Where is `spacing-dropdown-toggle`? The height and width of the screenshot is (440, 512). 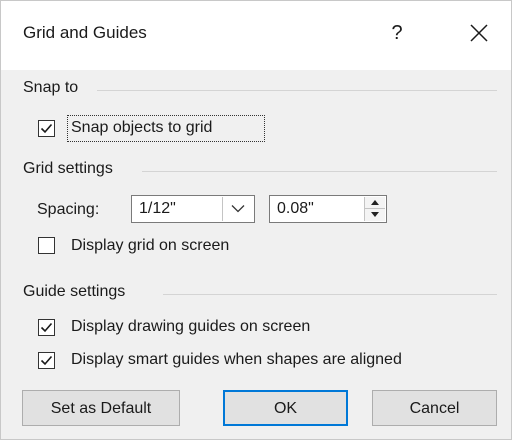
spacing-dropdown-toggle is located at coordinates (237, 209).